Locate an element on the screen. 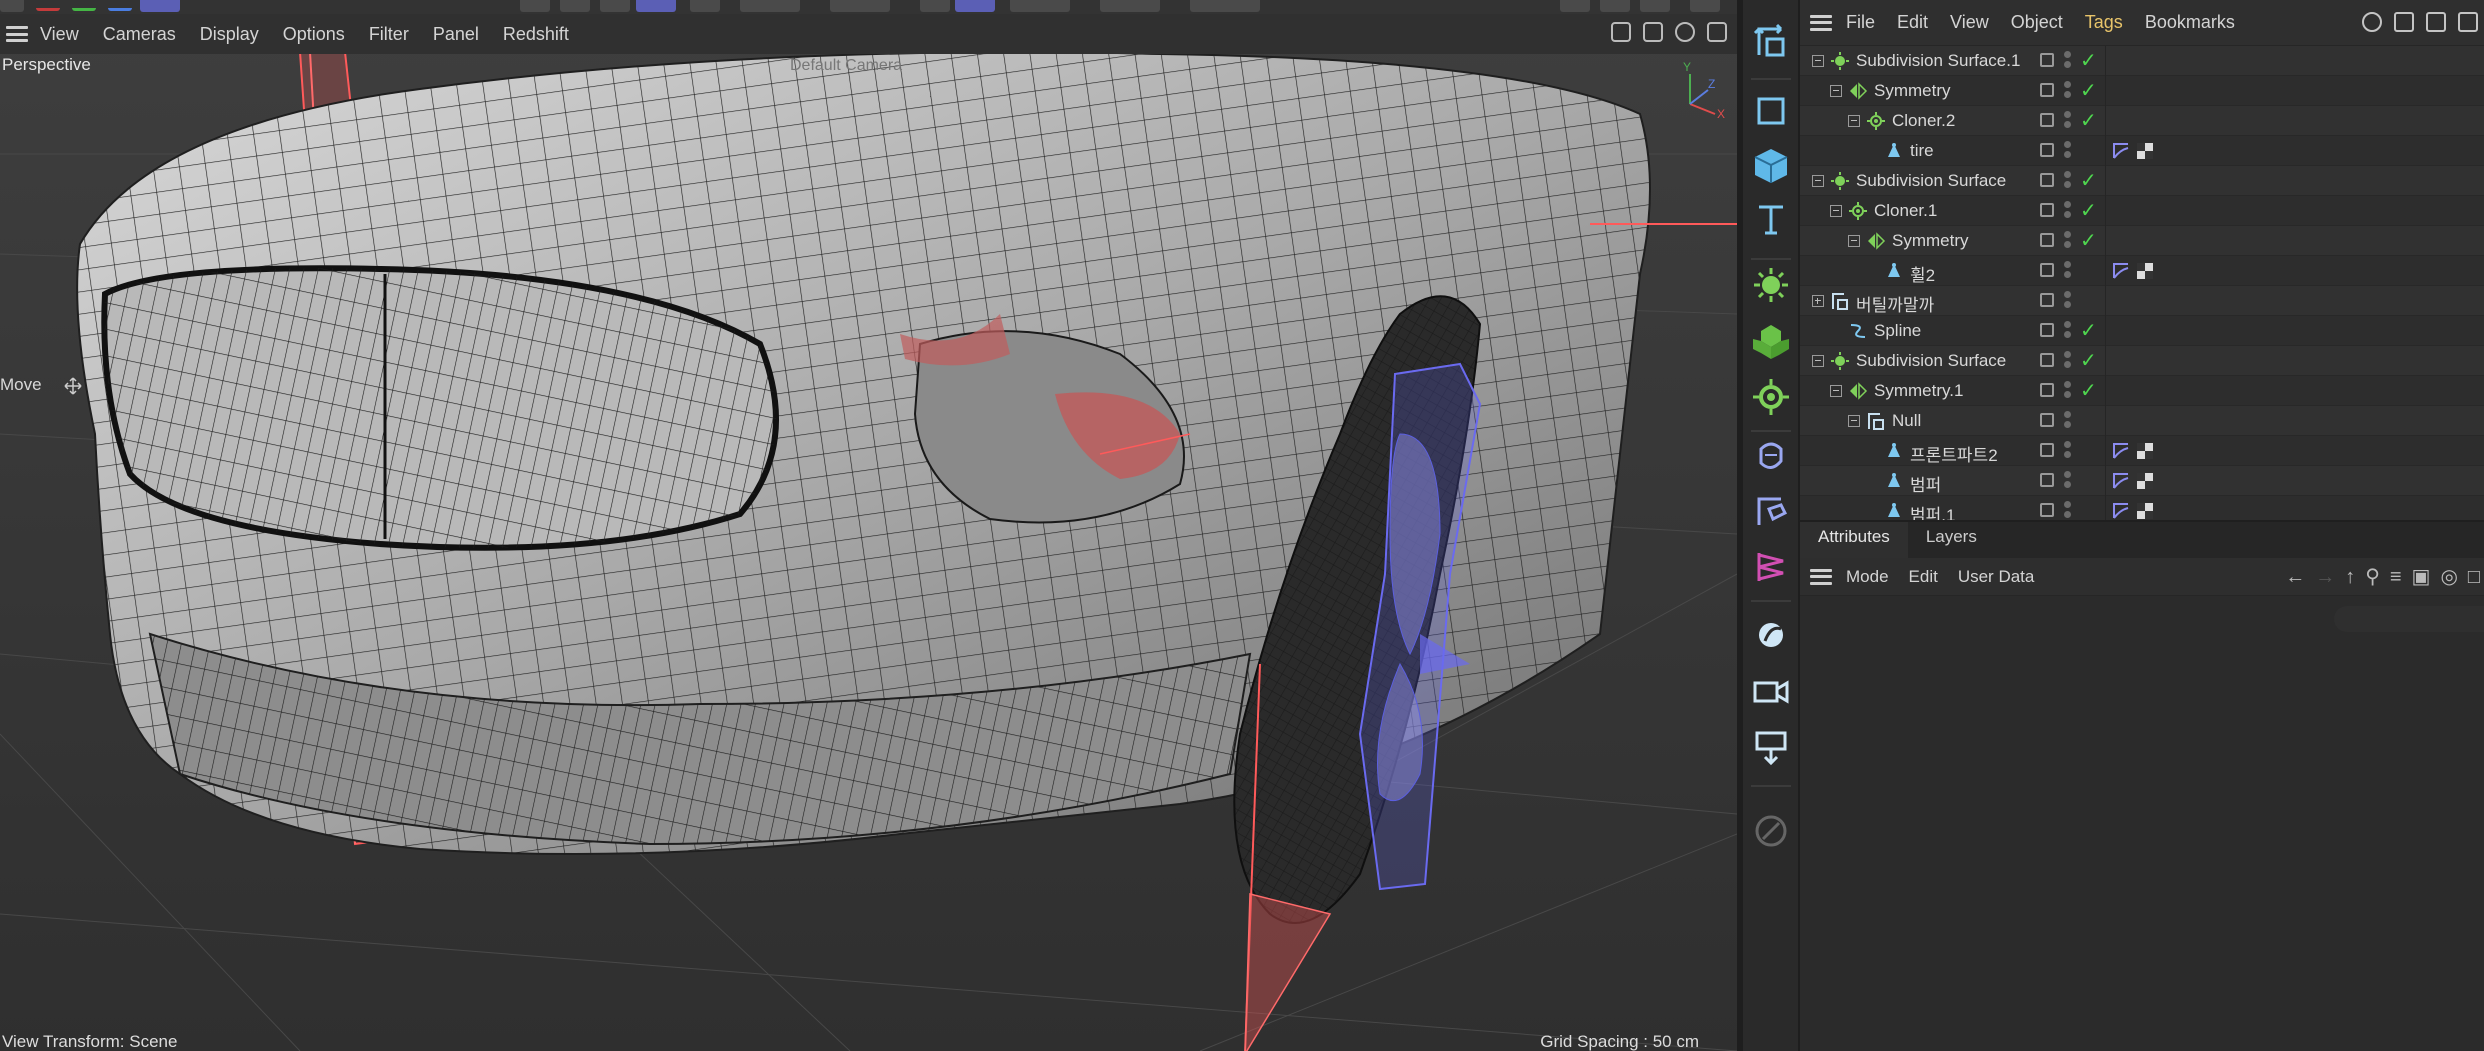  x-axis-lock-icon is located at coordinates (48, 9).